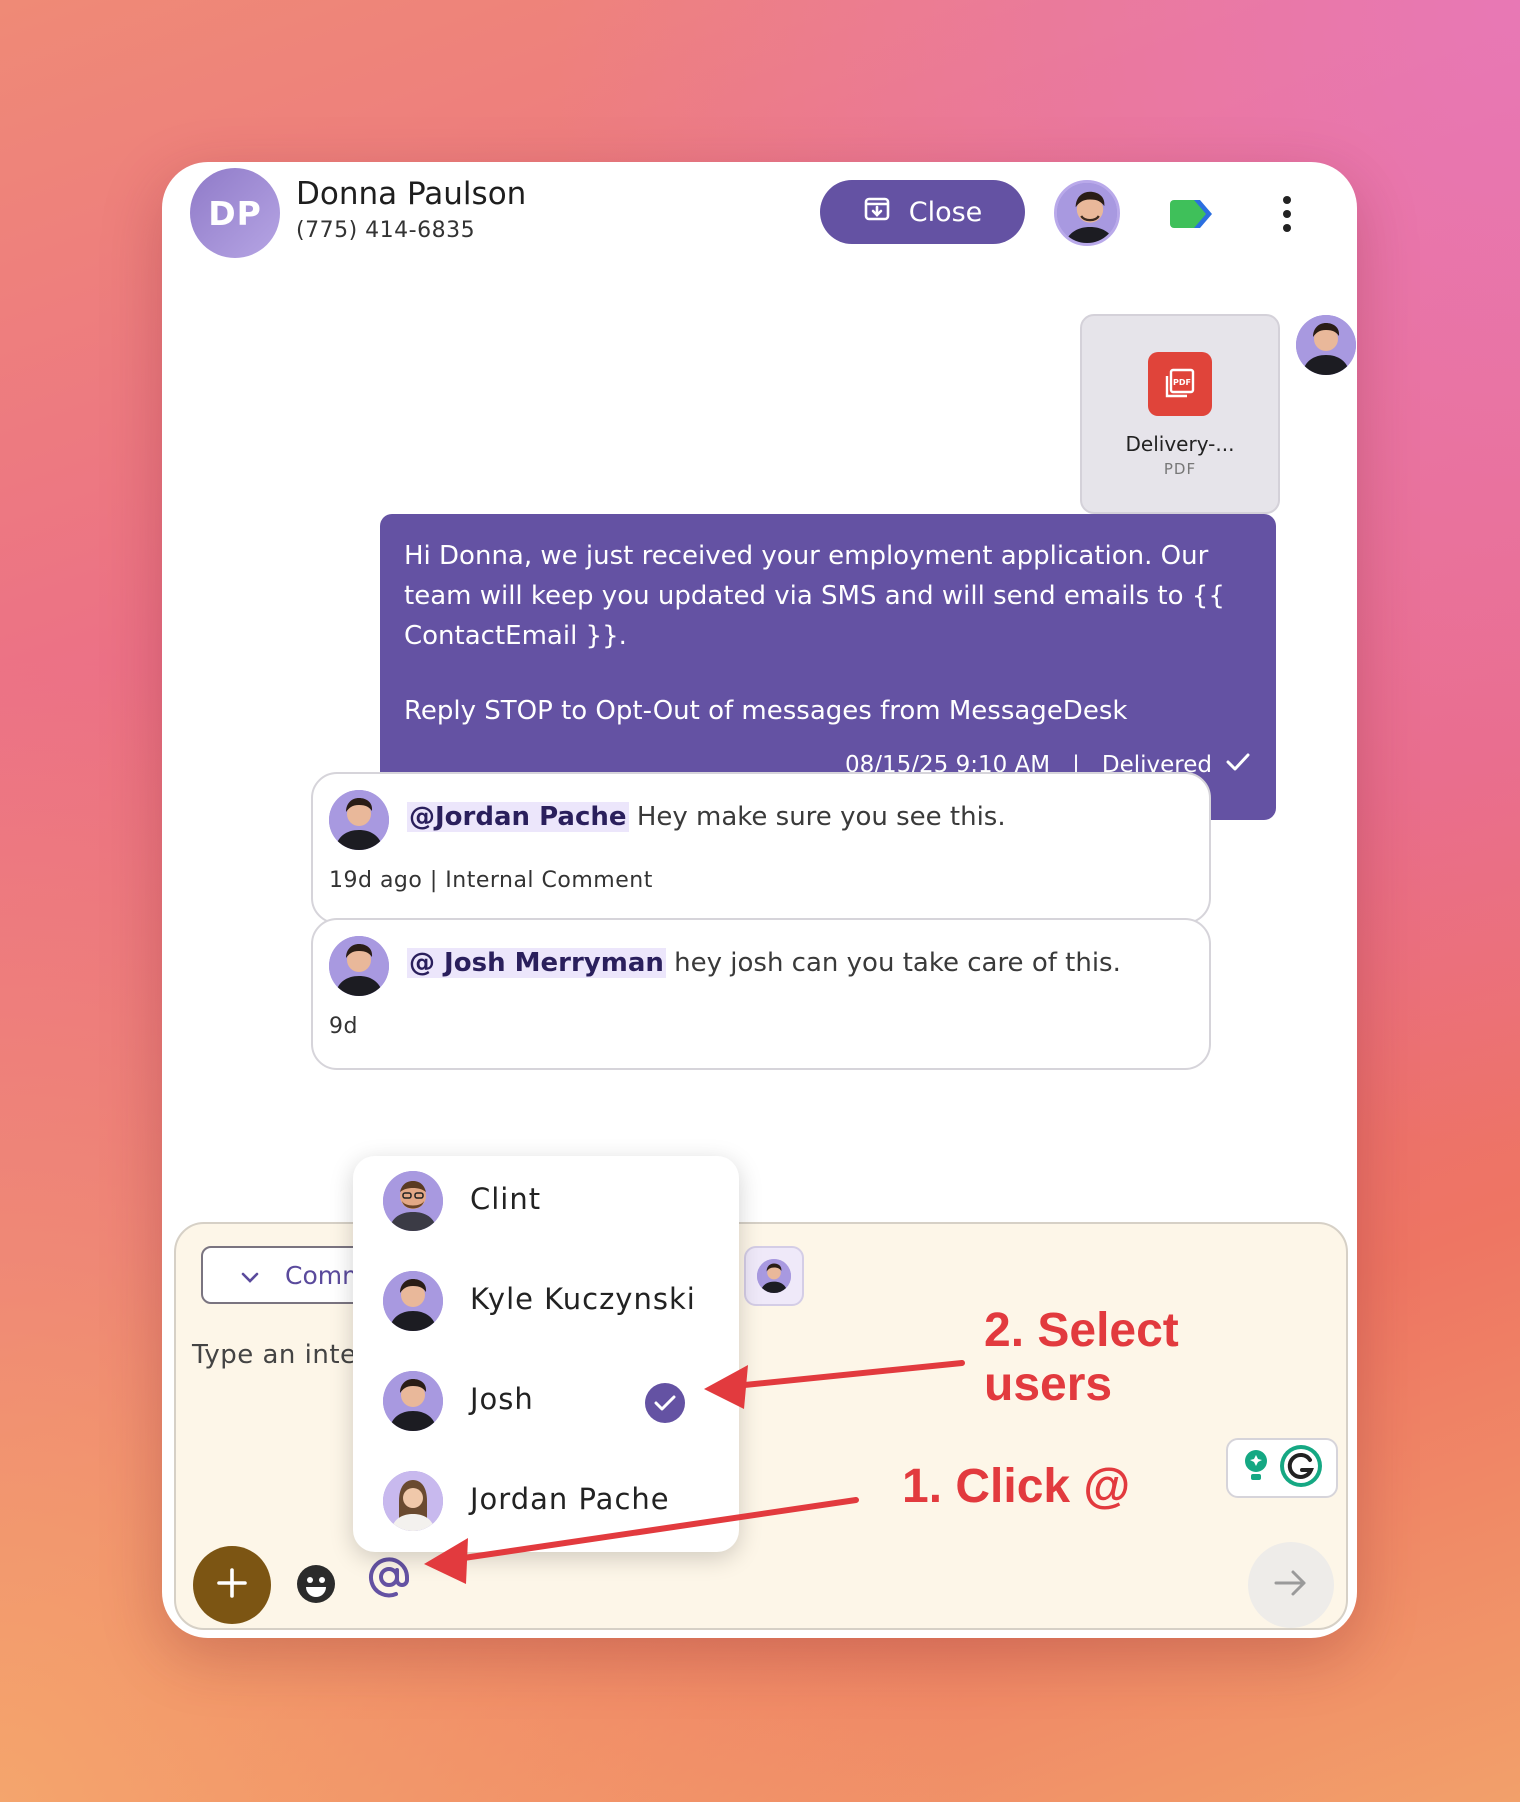 The height and width of the screenshot is (1802, 1520). What do you see at coordinates (1016, 1486) in the screenshot?
I see `annotation-step-1: 1. Click @` at bounding box center [1016, 1486].